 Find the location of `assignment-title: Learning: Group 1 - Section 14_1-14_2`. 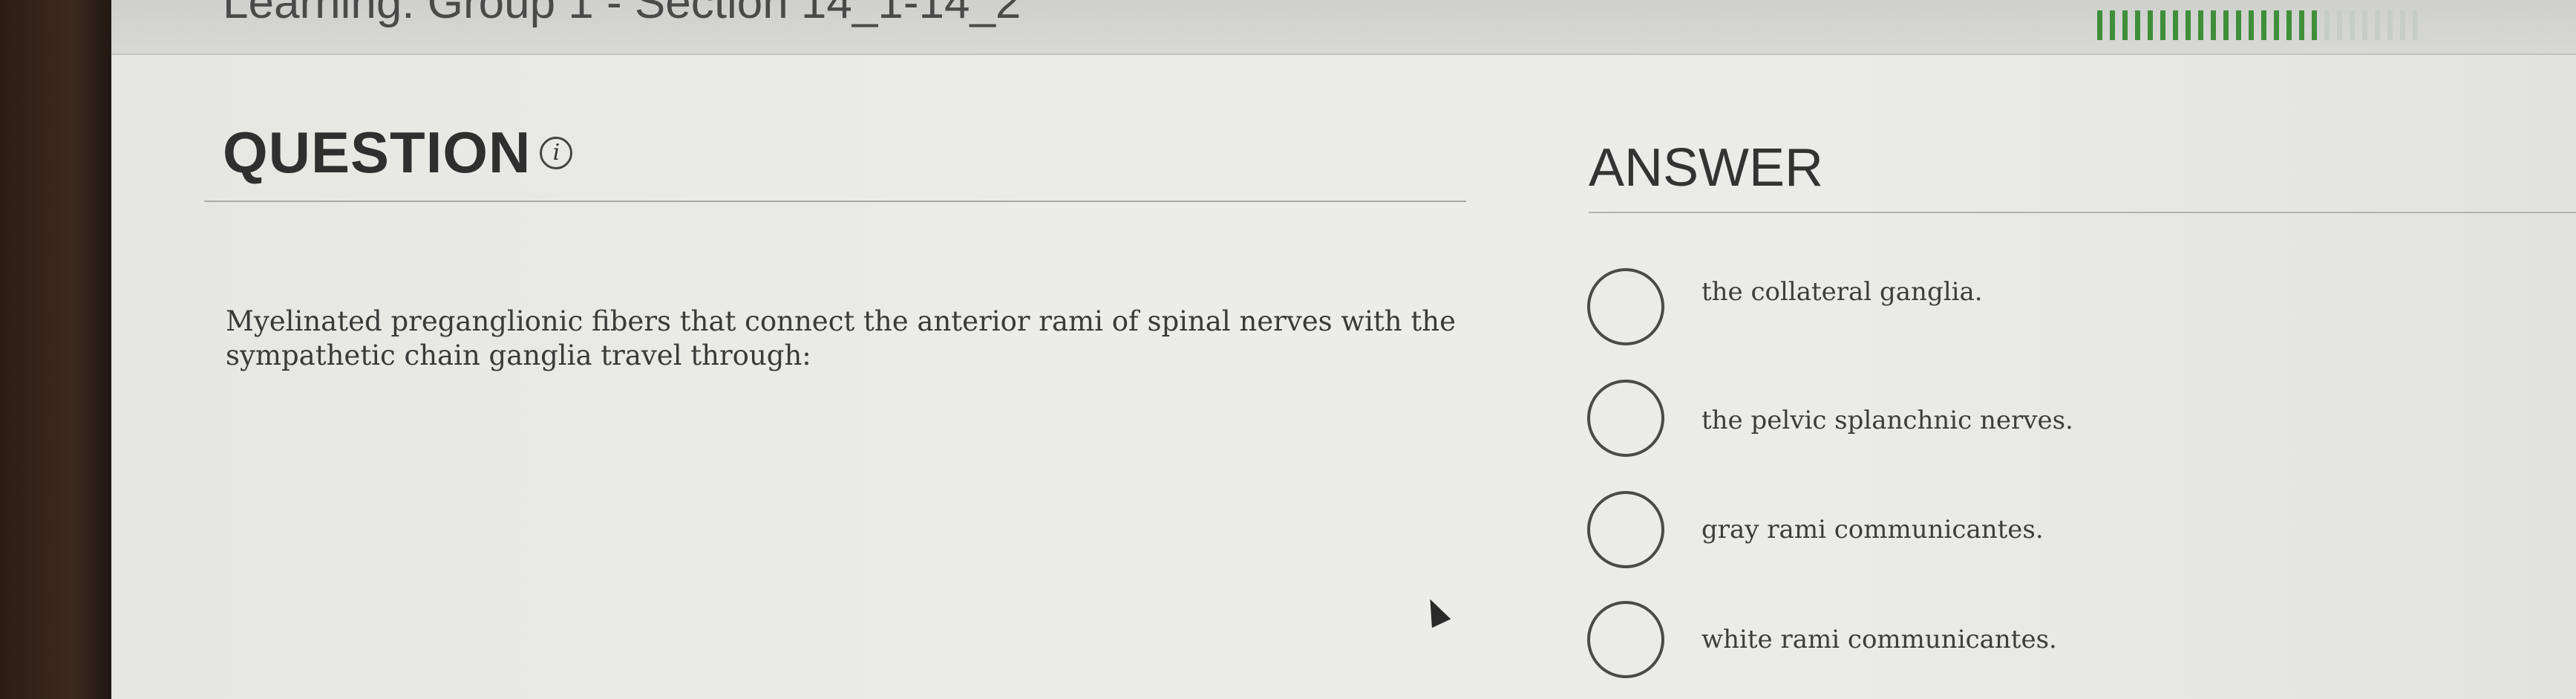

assignment-title: Learning: Group 1 - Section 14_1-14_2 is located at coordinates (622, 14).